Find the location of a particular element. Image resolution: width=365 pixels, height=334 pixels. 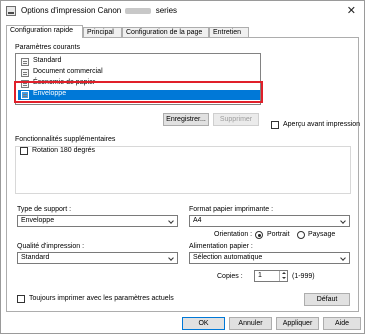

tab-main: Principal is located at coordinates (102, 32).